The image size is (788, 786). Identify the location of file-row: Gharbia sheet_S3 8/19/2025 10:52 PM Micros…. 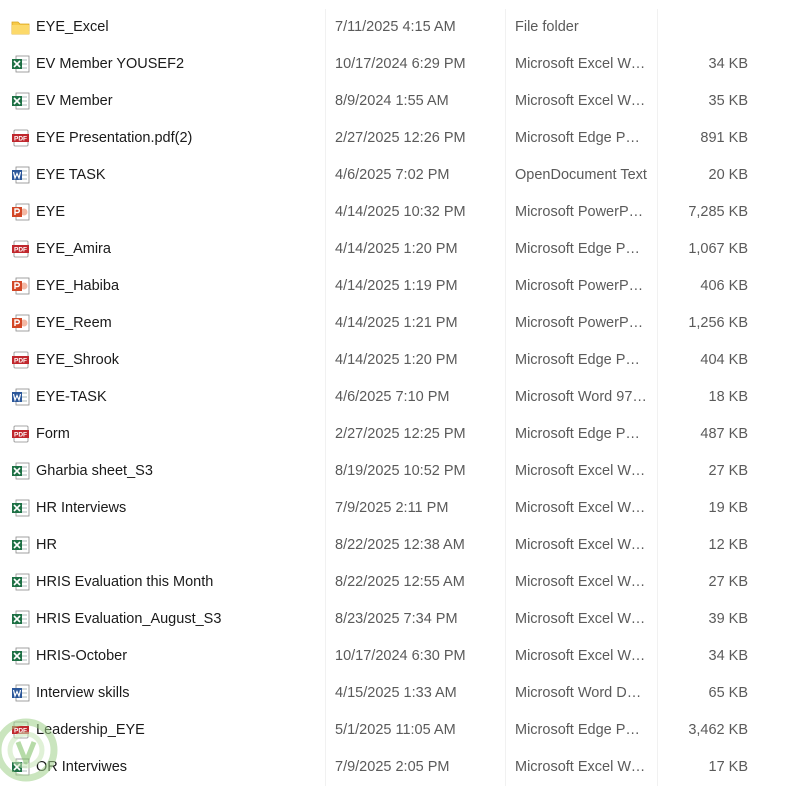
(394, 471).